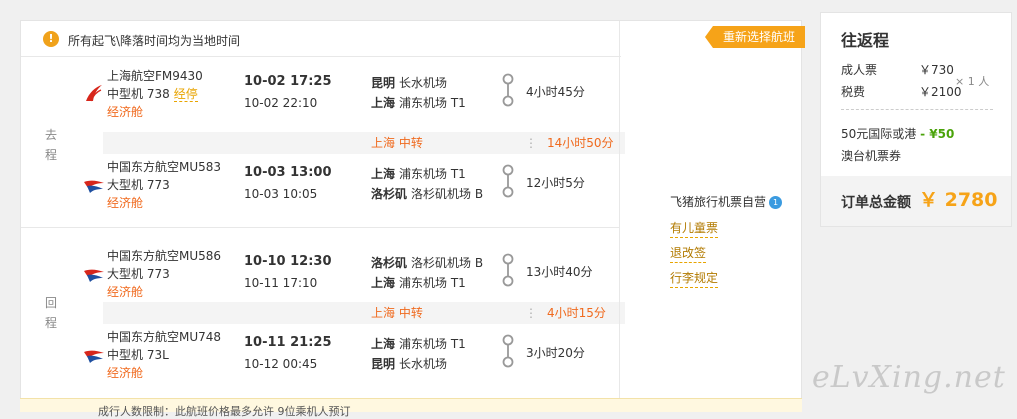  I want to click on child-ticket-link: 有儿童票, so click(694, 228).